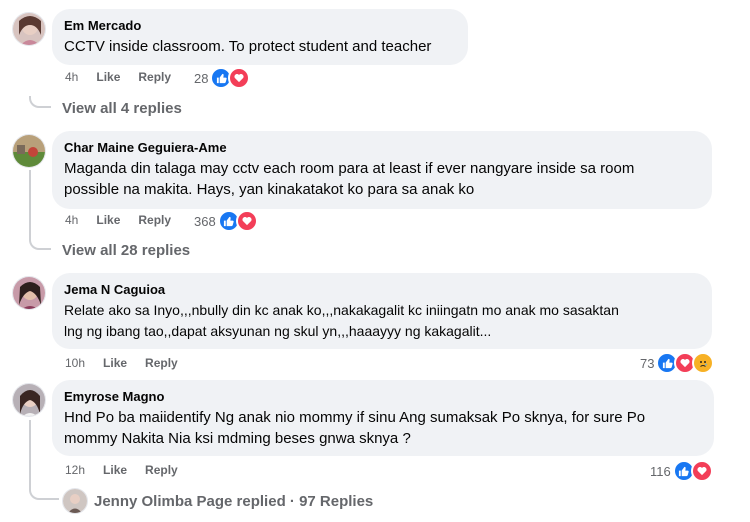 The height and width of the screenshot is (522, 750). What do you see at coordinates (222, 78) in the screenshot?
I see `reaction-summary: 28` at bounding box center [222, 78].